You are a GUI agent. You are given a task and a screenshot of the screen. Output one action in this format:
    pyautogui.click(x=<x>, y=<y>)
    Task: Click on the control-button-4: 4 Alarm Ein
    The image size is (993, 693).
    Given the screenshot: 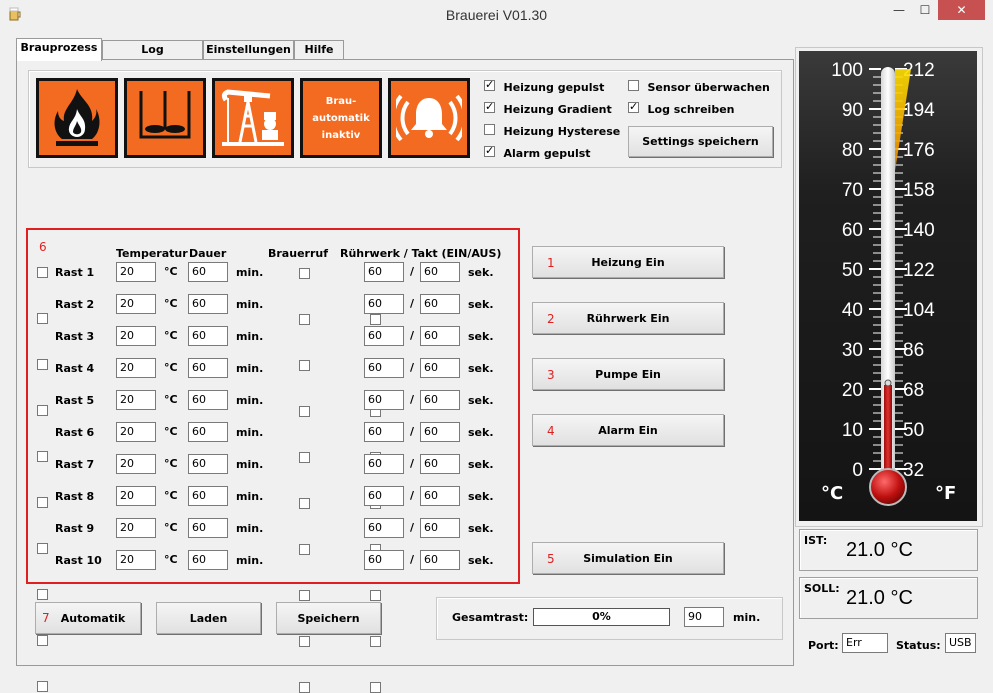 What is the action you would take?
    pyautogui.click(x=628, y=430)
    